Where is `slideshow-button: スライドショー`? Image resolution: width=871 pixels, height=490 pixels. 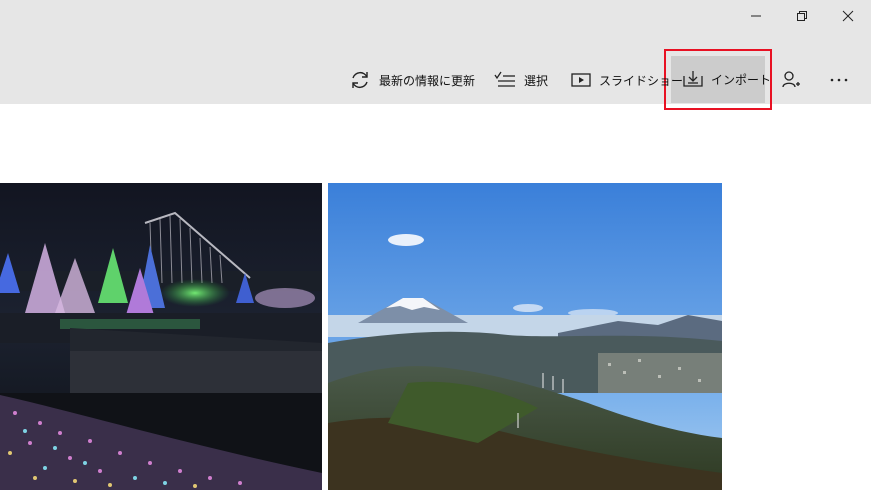
slideshow-button: スライドショー is located at coordinates (627, 80).